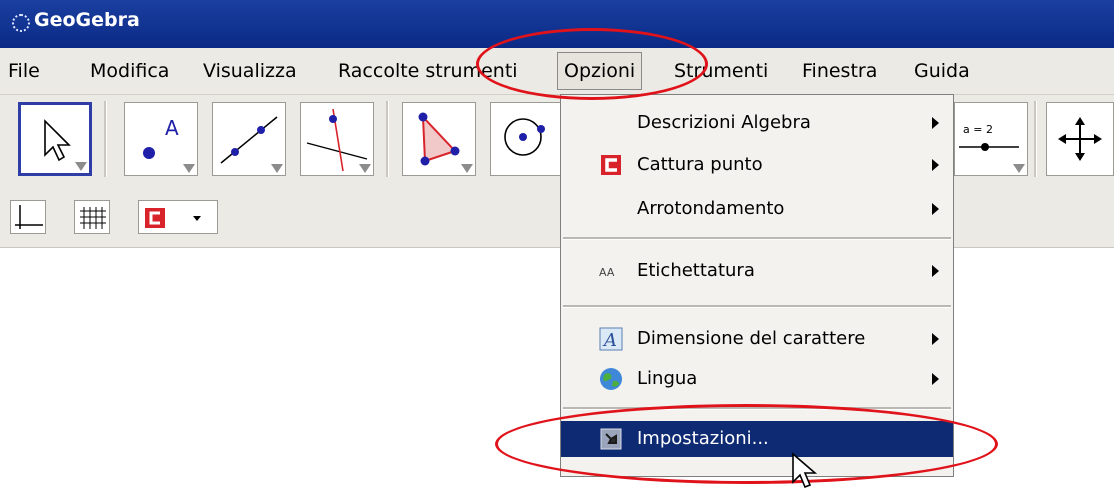 The image size is (1114, 492). What do you see at coordinates (55, 139) in the screenshot?
I see `move-tool-button` at bounding box center [55, 139].